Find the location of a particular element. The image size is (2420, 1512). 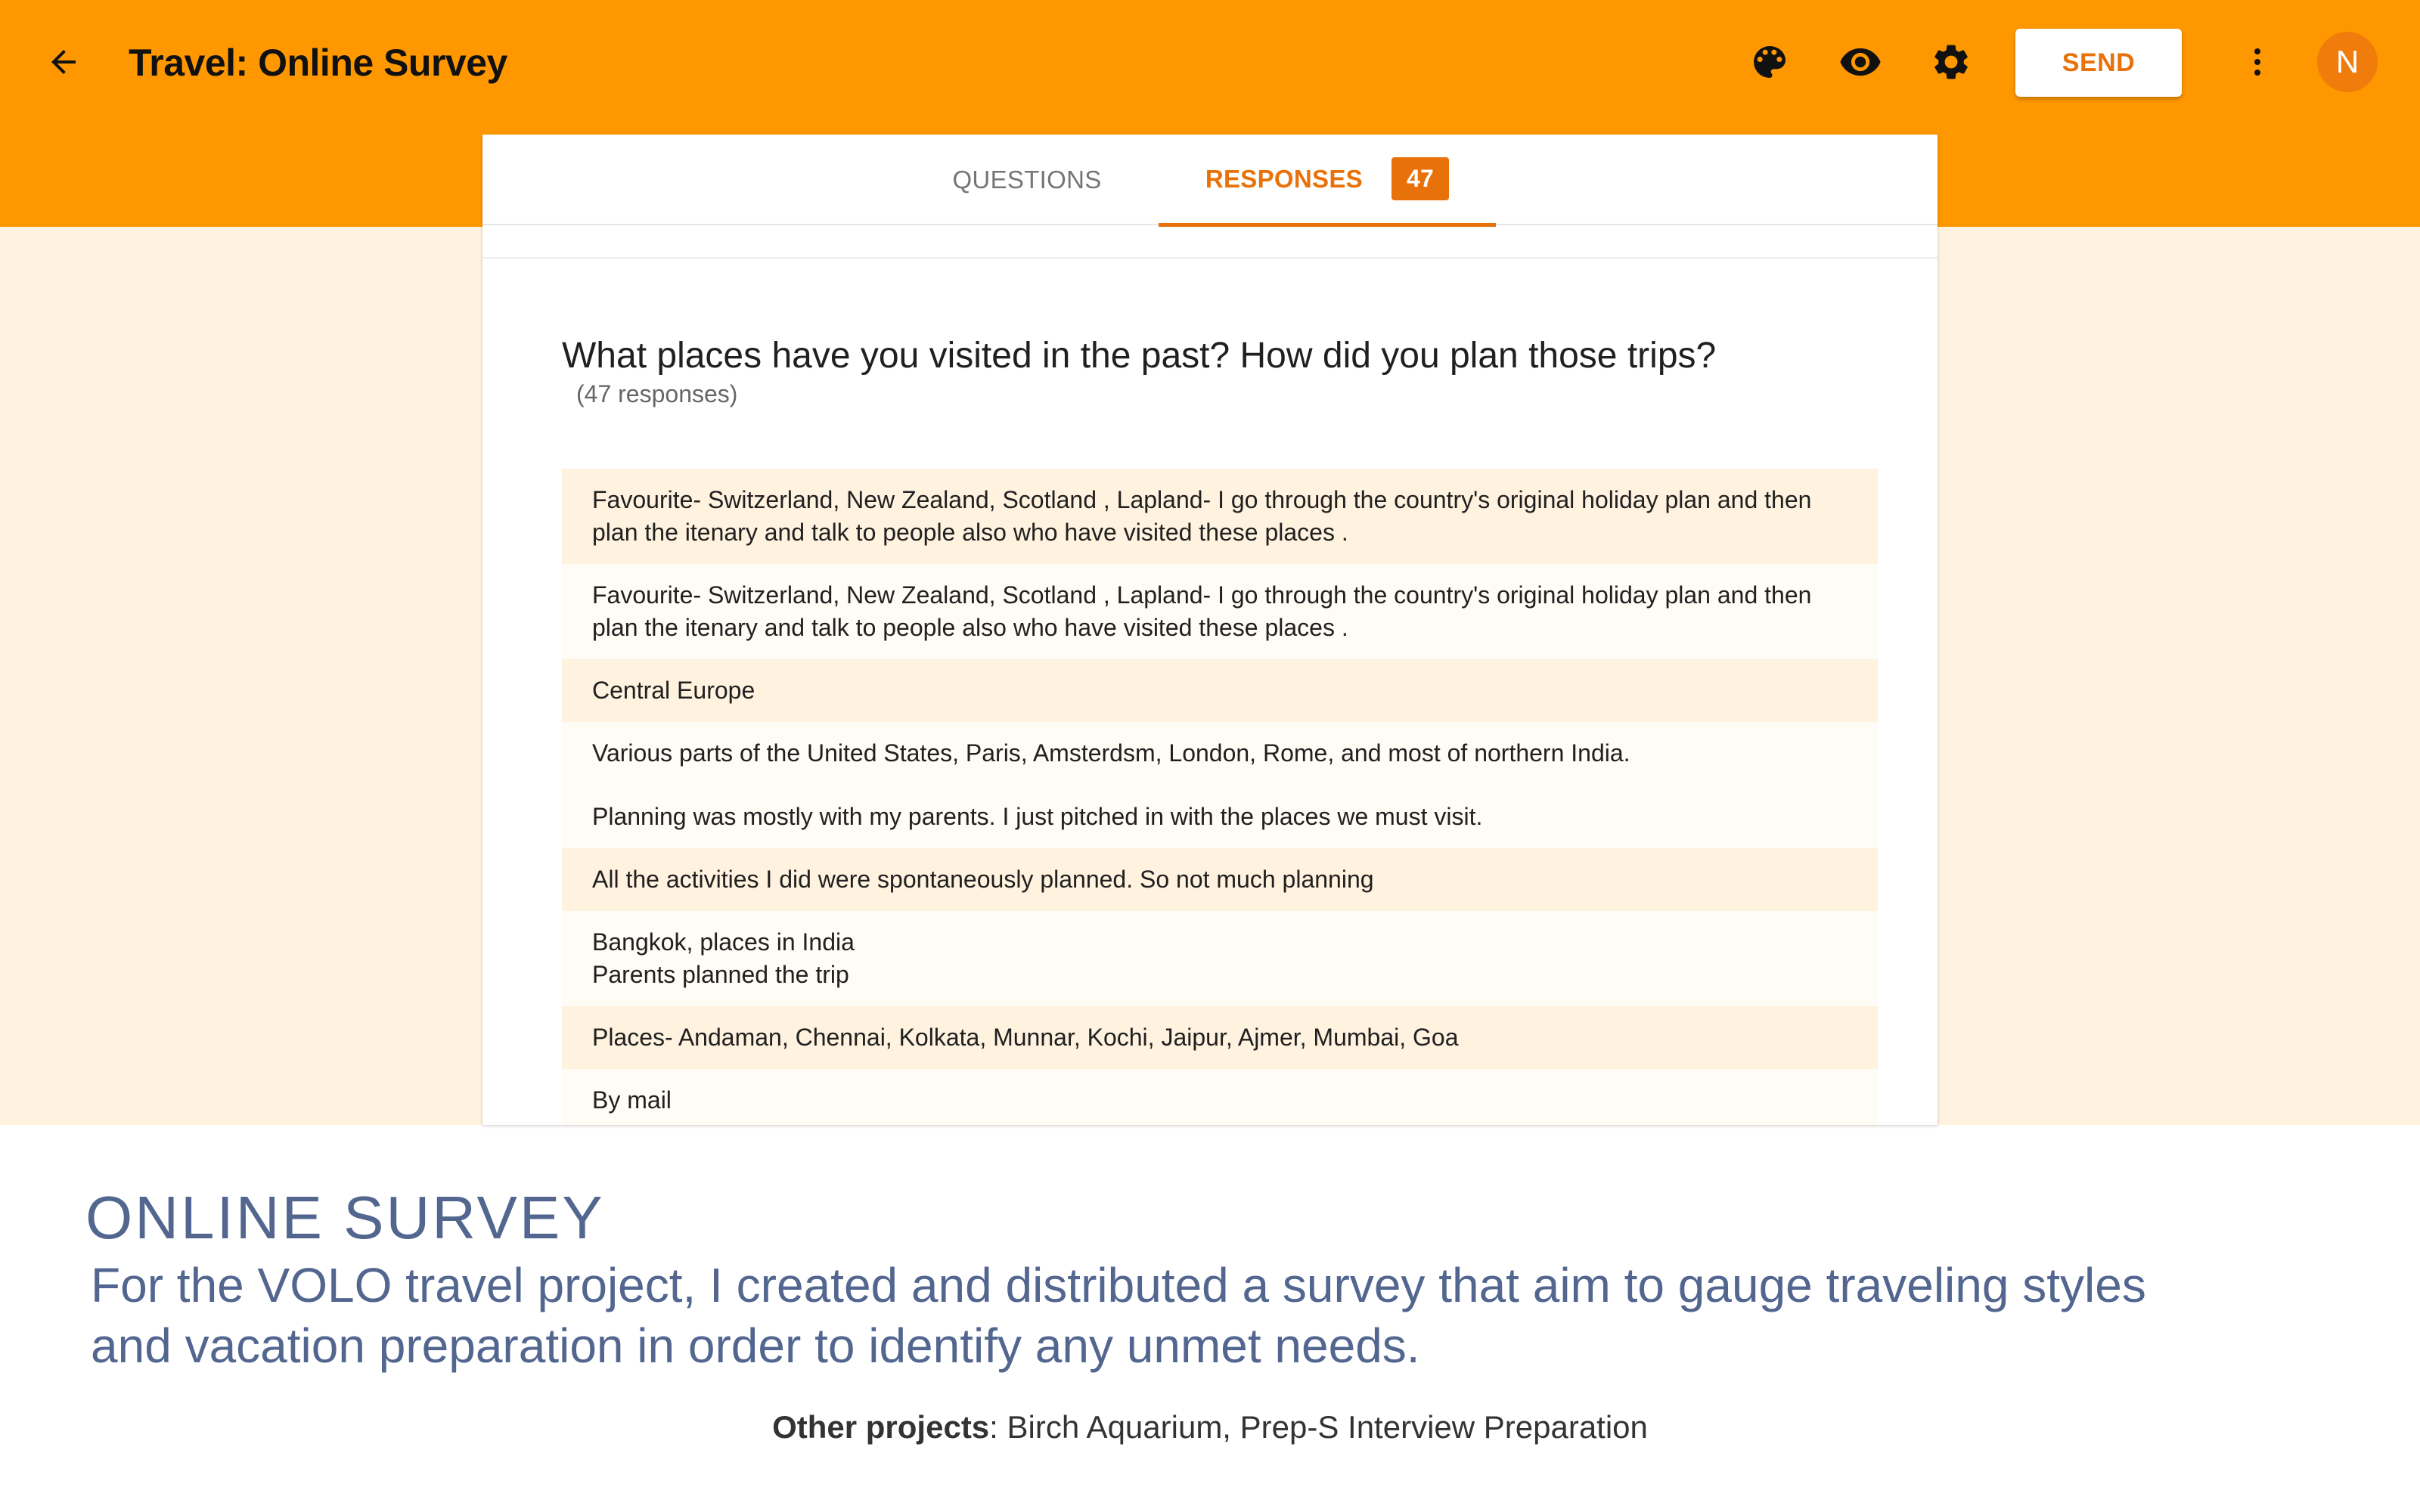

tab-responses-label: RESPONSES is located at coordinates (1284, 178).